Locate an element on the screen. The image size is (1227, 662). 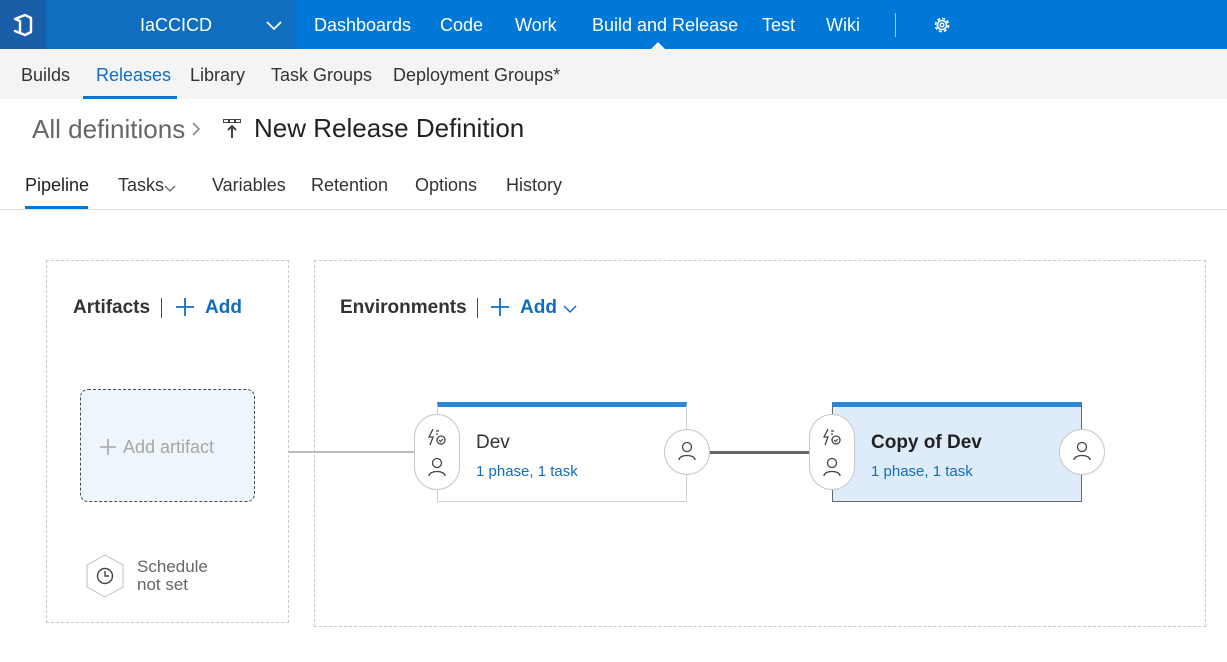
chevron-right-icon is located at coordinates (196, 131).